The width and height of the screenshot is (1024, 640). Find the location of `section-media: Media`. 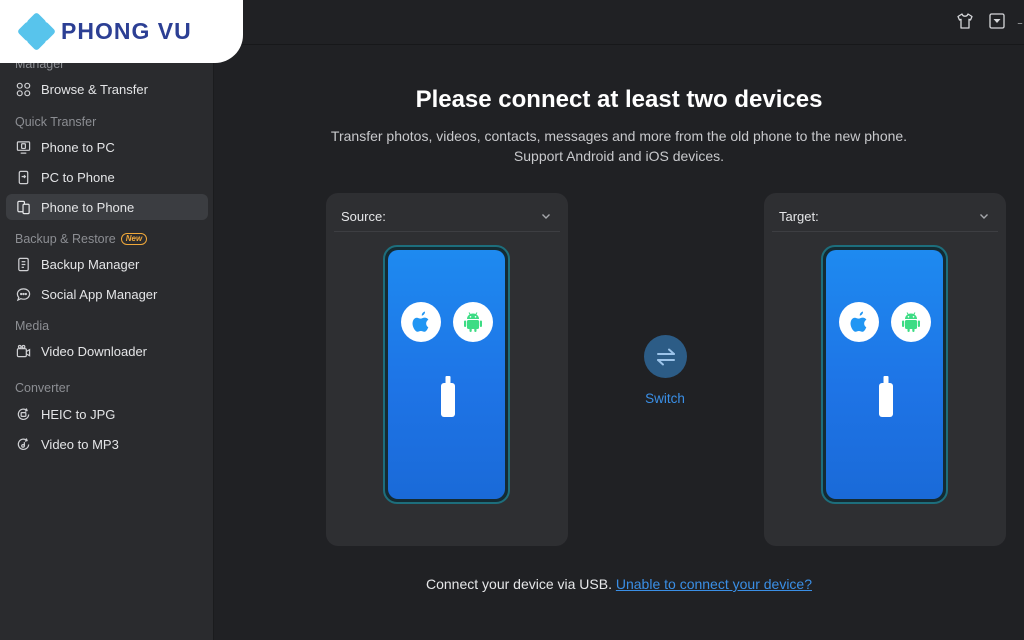

section-media: Media is located at coordinates (32, 326).